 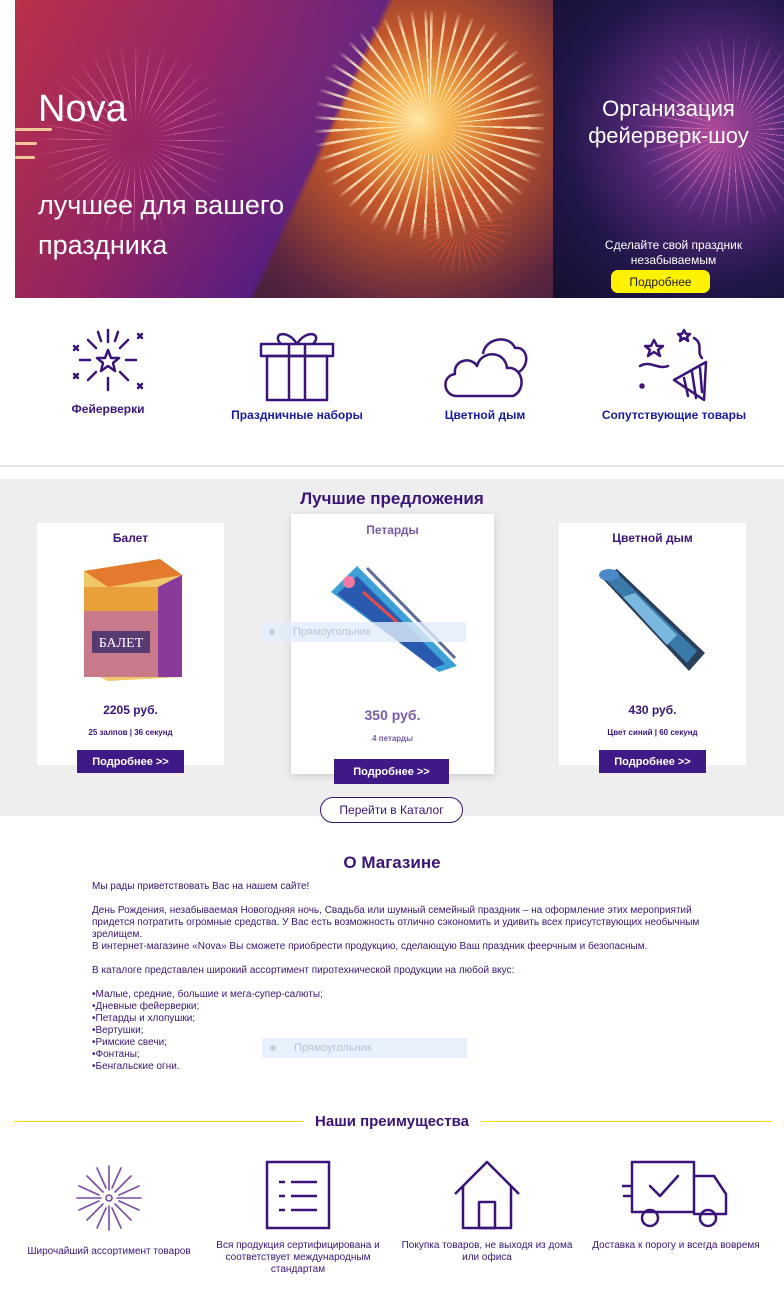 What do you see at coordinates (133, 620) in the screenshot?
I see `product-image: БАЛЕТ` at bounding box center [133, 620].